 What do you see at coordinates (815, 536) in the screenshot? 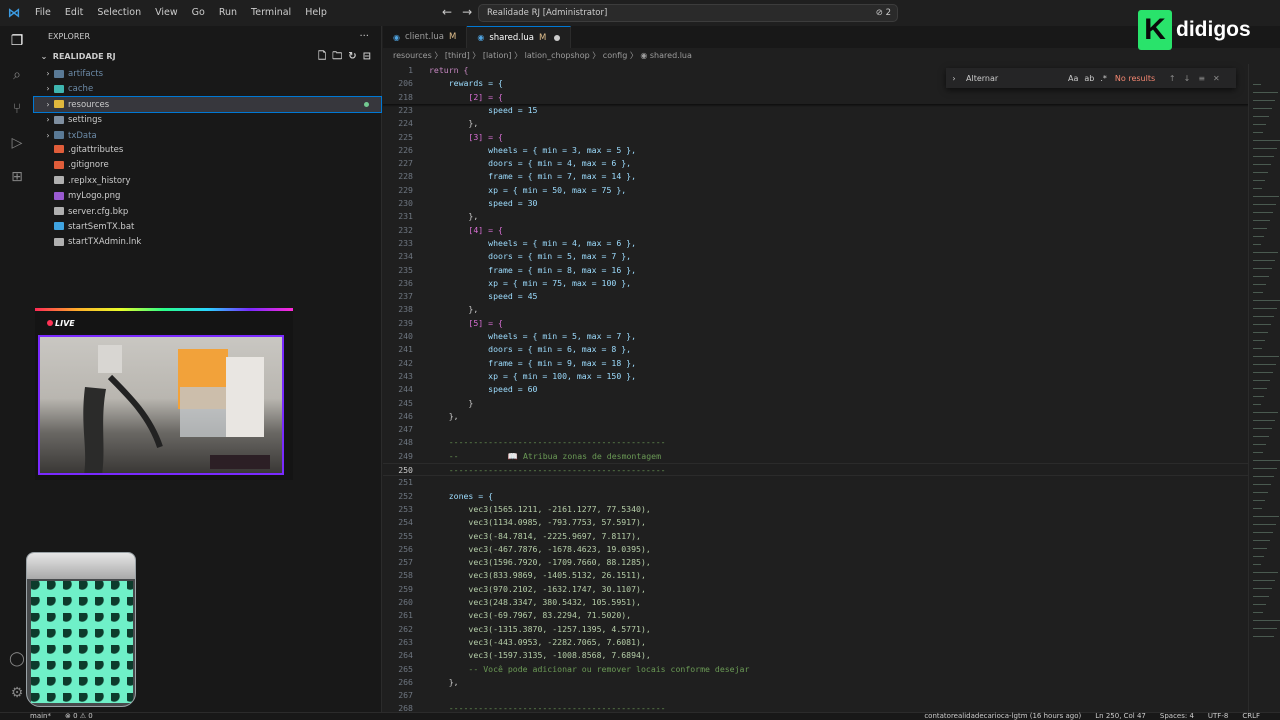
I see `code-line: 255 vec3(-84.7814, -2225.9697, 7.8117),` at bounding box center [815, 536].